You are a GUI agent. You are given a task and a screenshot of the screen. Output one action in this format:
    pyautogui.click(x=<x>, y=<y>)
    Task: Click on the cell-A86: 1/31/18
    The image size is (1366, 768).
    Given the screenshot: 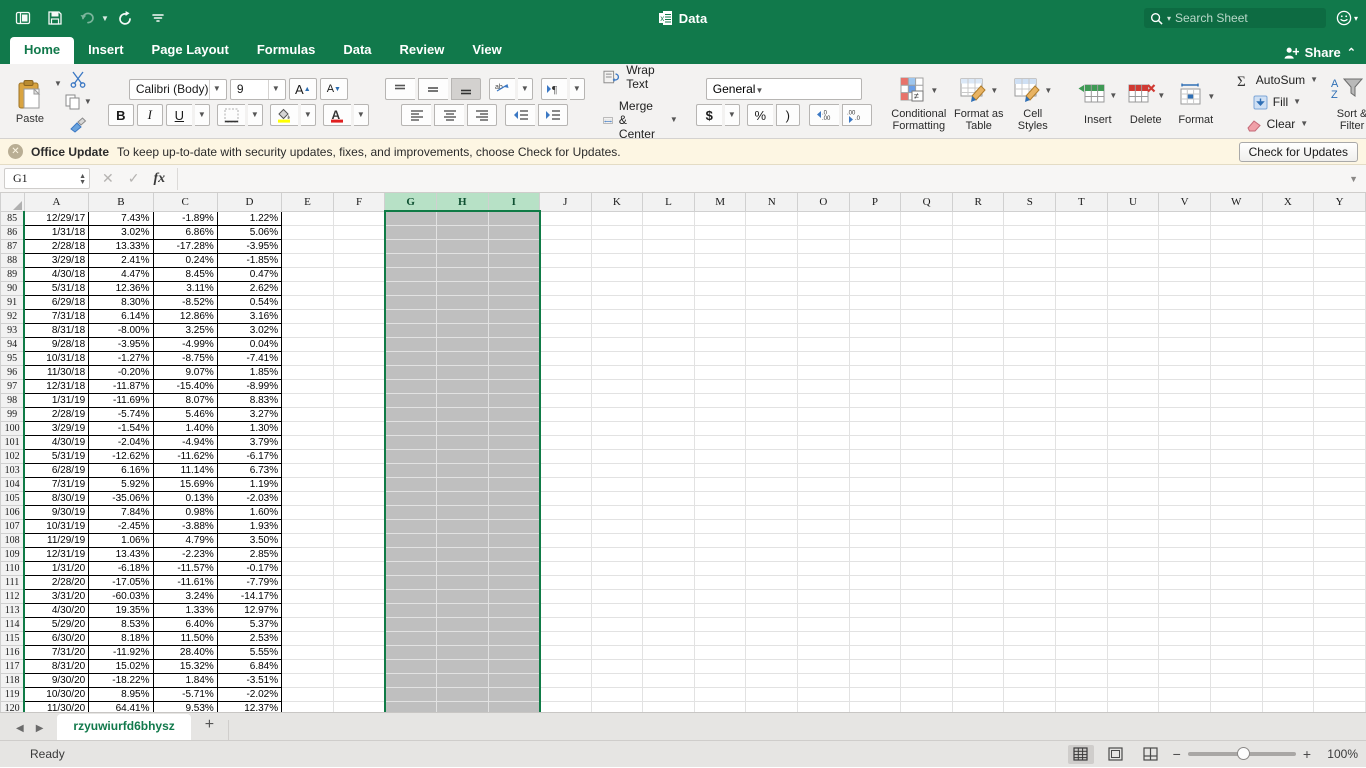 What is the action you would take?
    pyautogui.click(x=56, y=232)
    